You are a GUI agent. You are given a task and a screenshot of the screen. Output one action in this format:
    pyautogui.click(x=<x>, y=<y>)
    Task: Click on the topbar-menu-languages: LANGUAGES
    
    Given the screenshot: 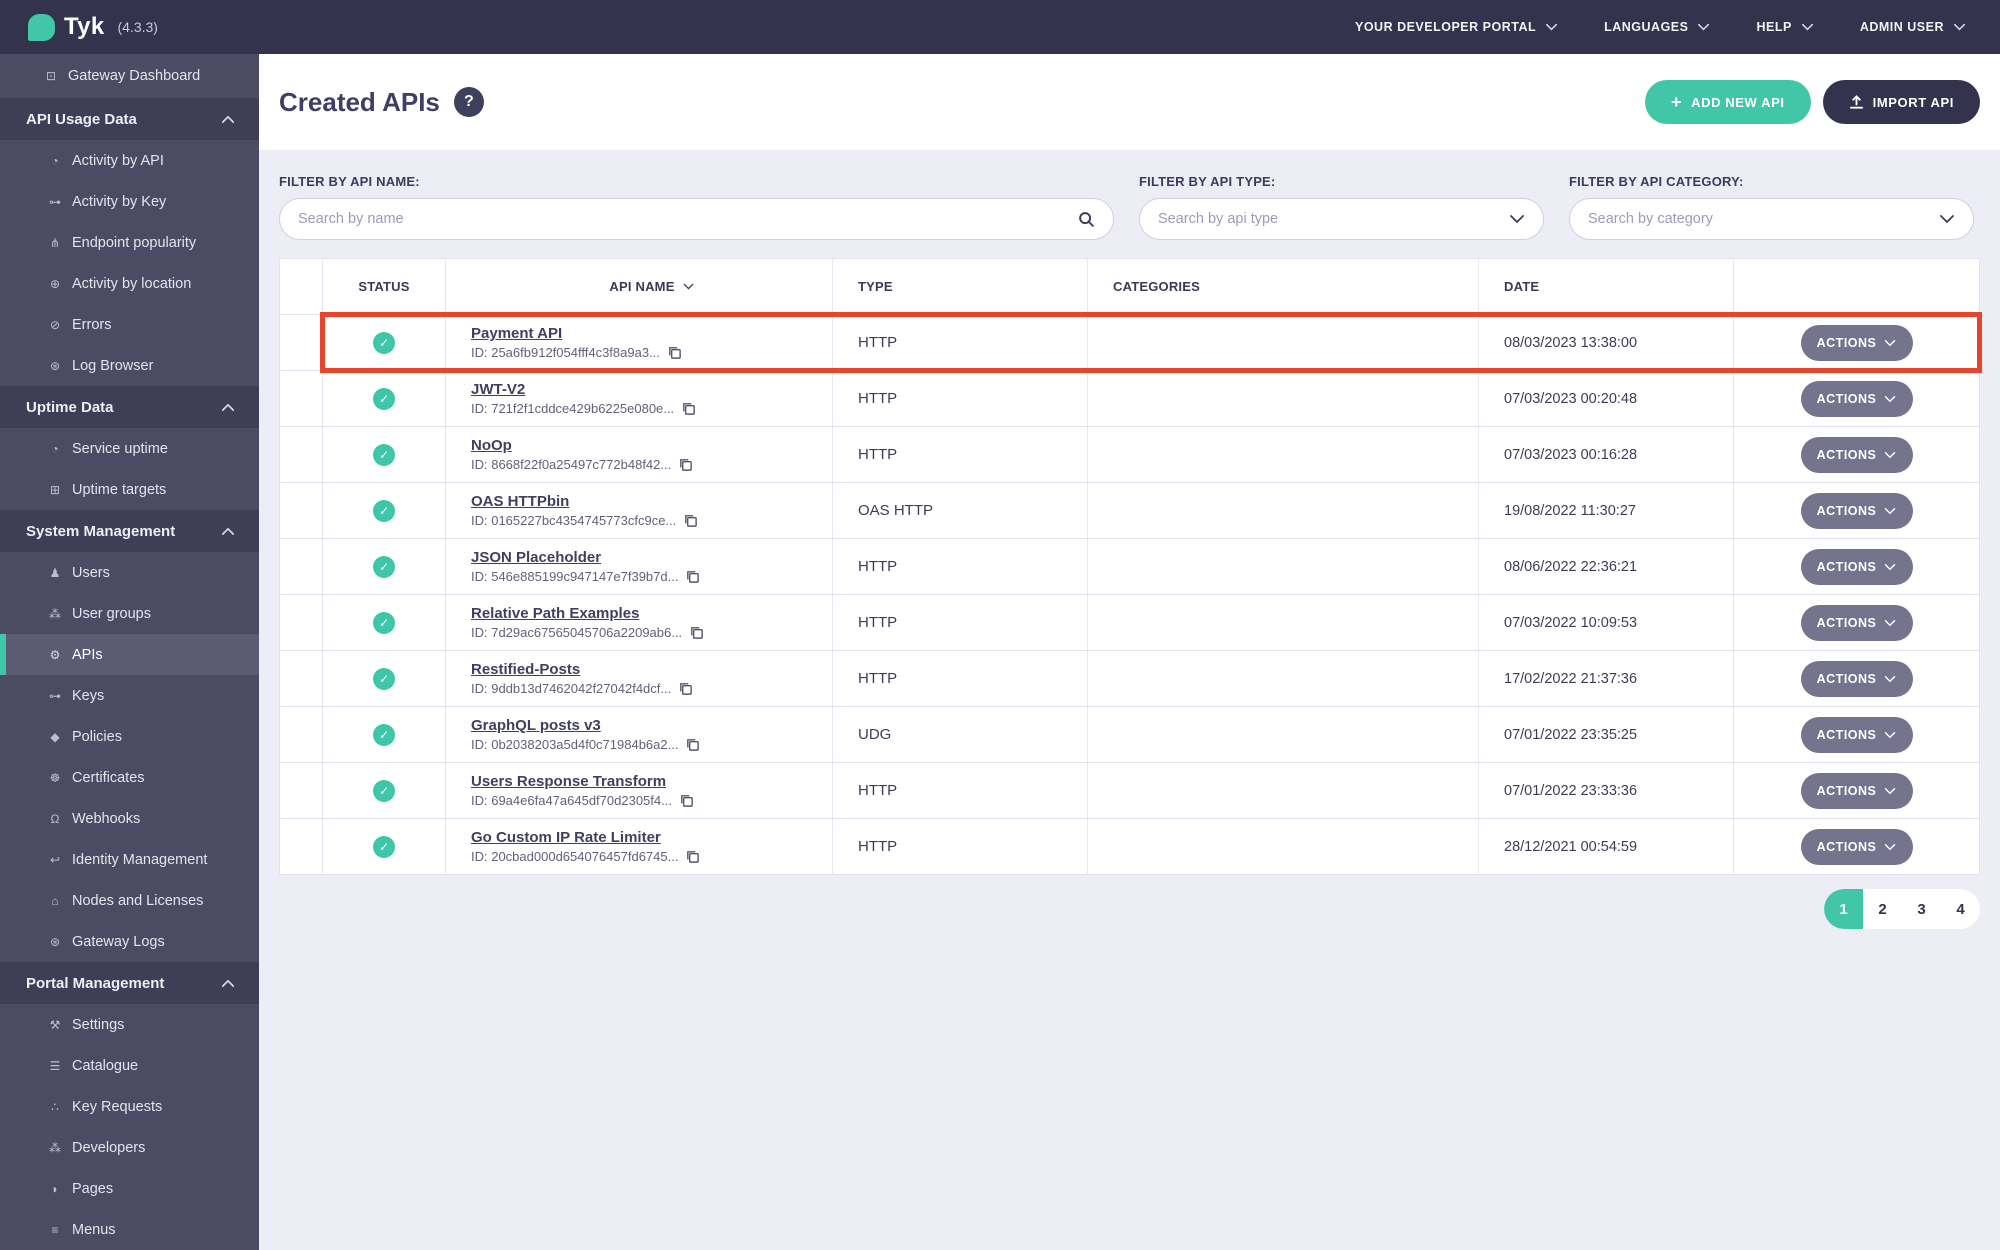 What is the action you would take?
    pyautogui.click(x=1657, y=27)
    